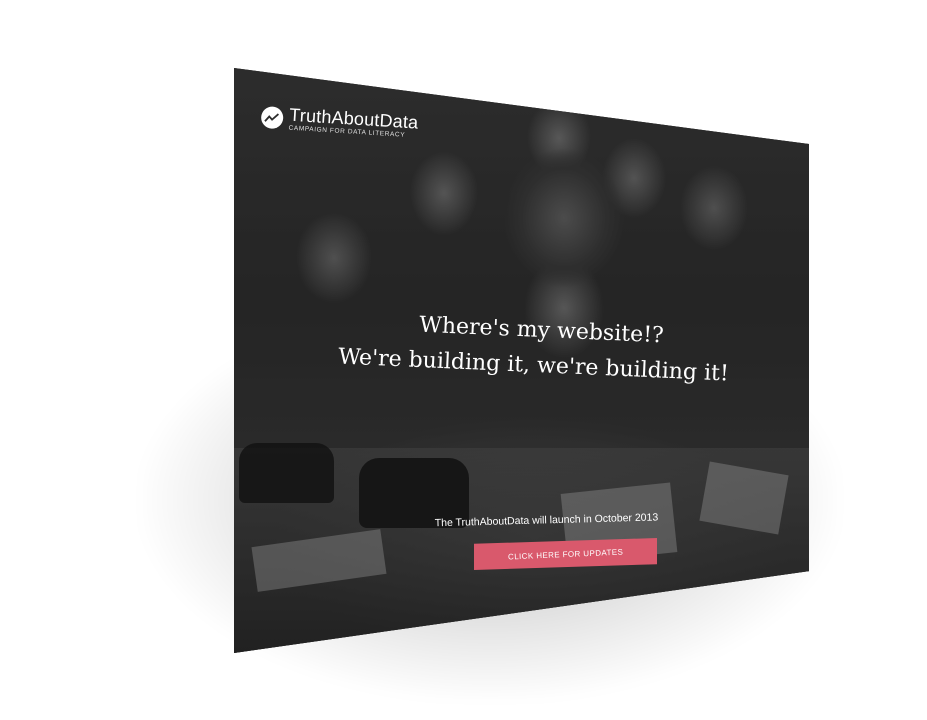 This screenshot has width=927, height=720. I want to click on updates-button-label: CLICK HERE FOR UPDATES, so click(565, 554).